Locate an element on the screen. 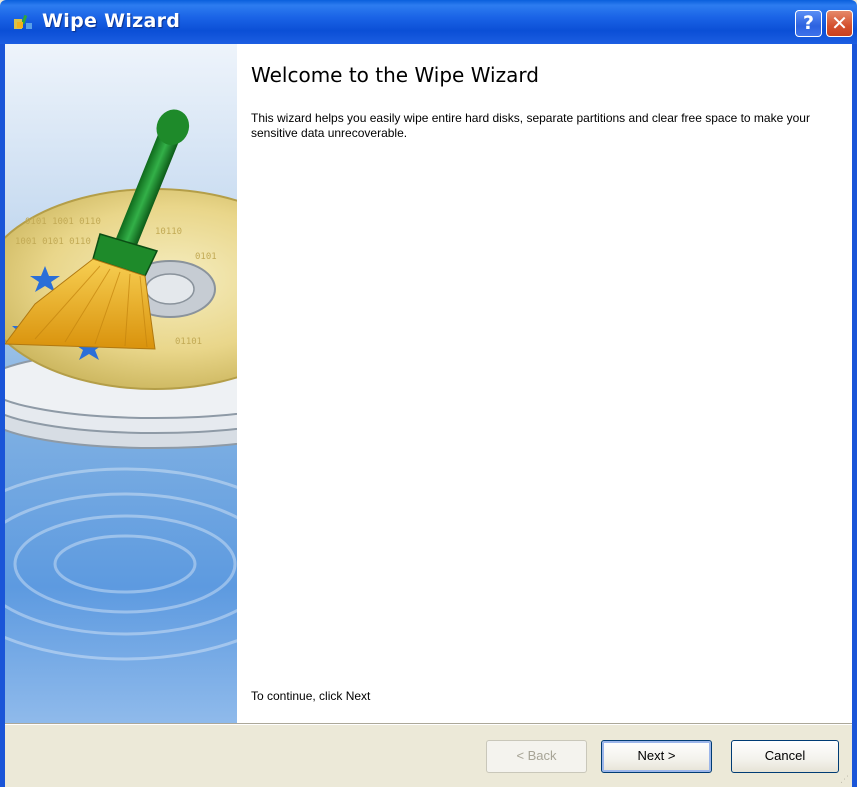 The height and width of the screenshot is (787, 857). title-bar: Wipe Wizard ? ✕ is located at coordinates (428, 22).